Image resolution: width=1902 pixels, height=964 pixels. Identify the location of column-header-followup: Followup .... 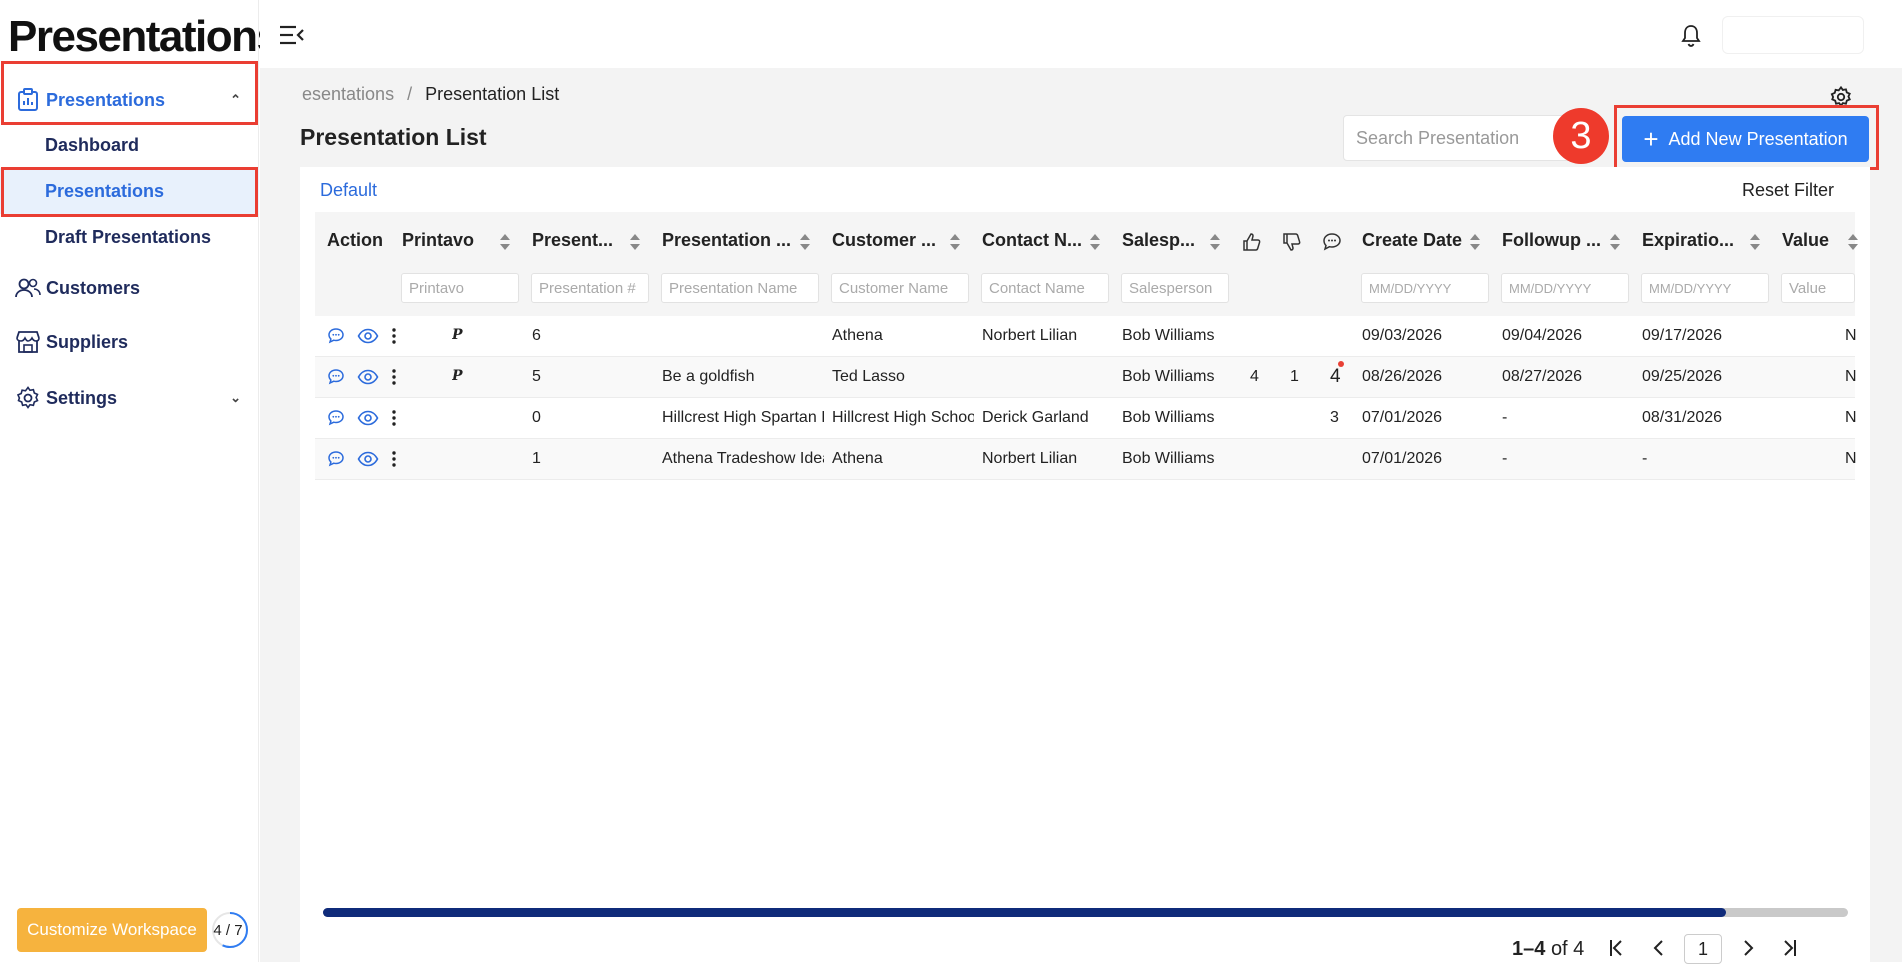
(1551, 240).